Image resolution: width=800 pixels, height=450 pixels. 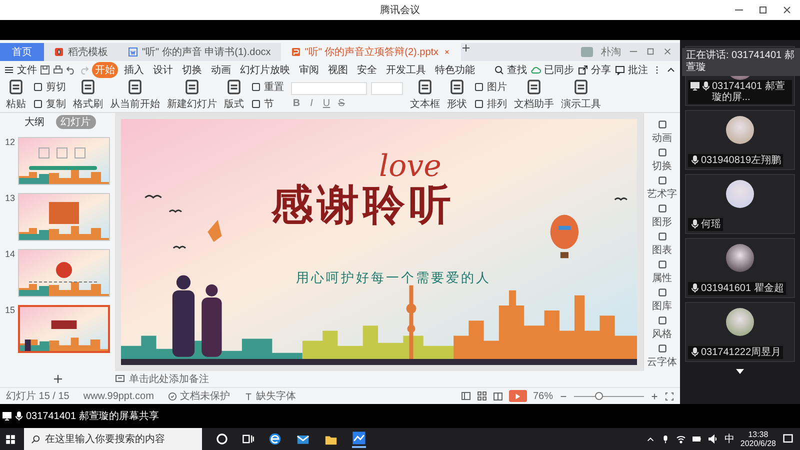 What do you see at coordinates (10, 254) in the screenshot?
I see `slide-number: 14` at bounding box center [10, 254].